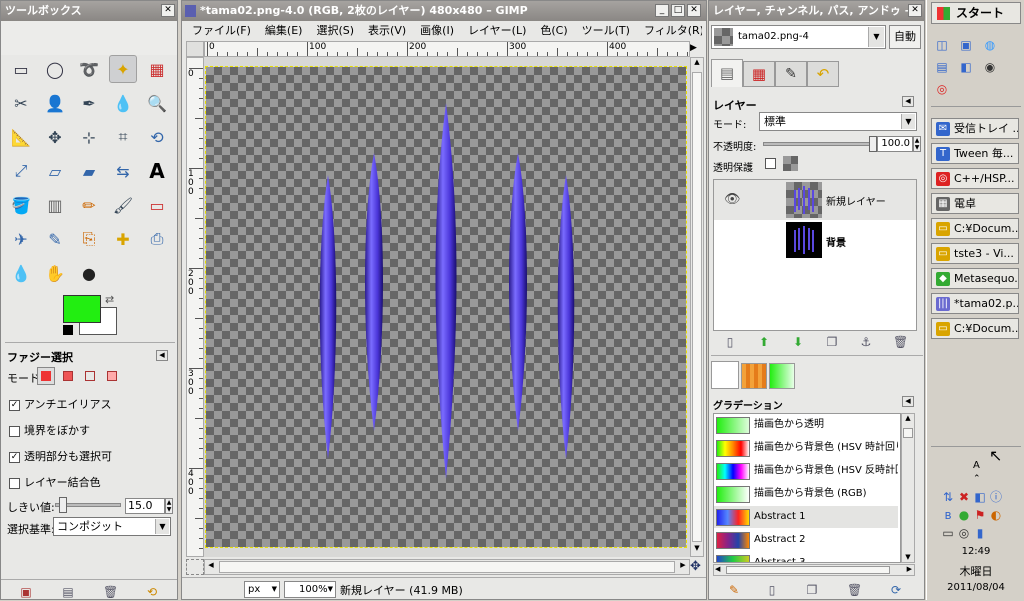 The image size is (1024, 601). What do you see at coordinates (553, 30) in the screenshot?
I see `menu-item: 色(C)` at bounding box center [553, 30].